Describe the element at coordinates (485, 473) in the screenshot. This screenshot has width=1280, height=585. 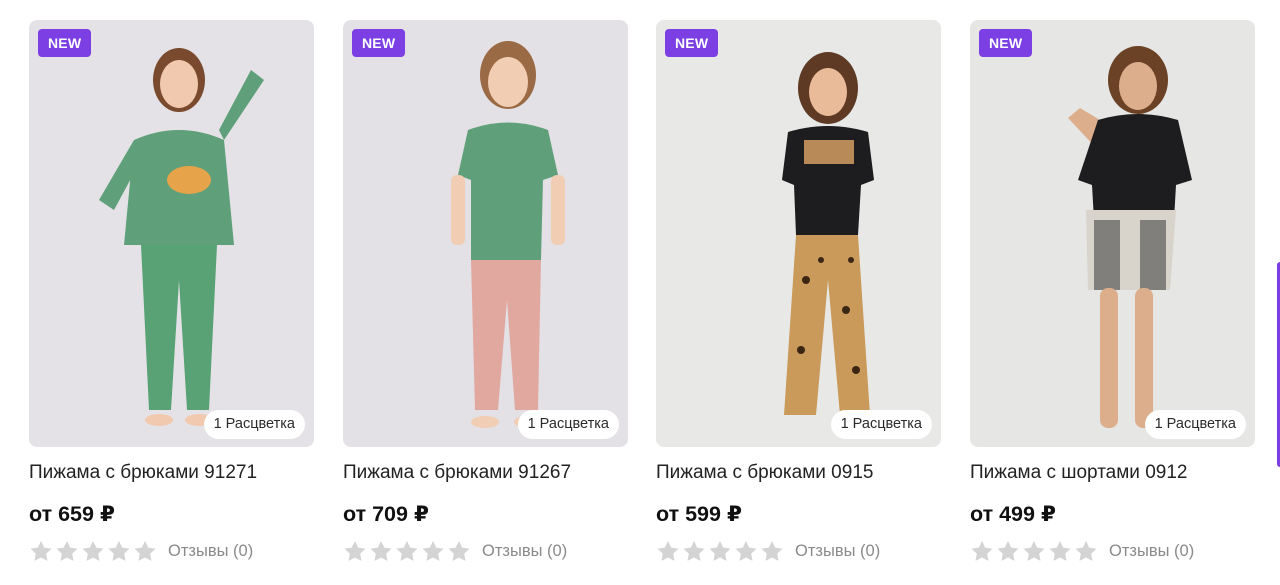
I see `product-title: Пижама с брюками 91267` at that location.